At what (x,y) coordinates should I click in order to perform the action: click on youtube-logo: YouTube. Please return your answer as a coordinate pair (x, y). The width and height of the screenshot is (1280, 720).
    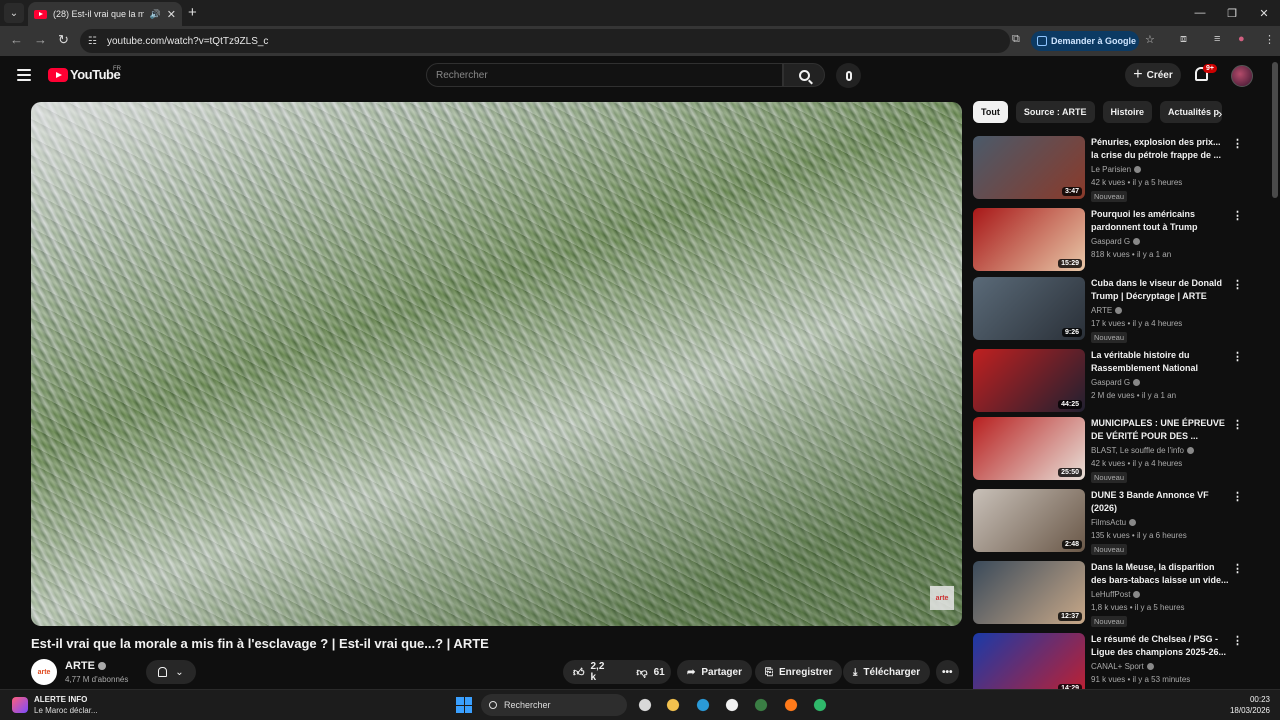
    Looking at the image, I should click on (84, 74).